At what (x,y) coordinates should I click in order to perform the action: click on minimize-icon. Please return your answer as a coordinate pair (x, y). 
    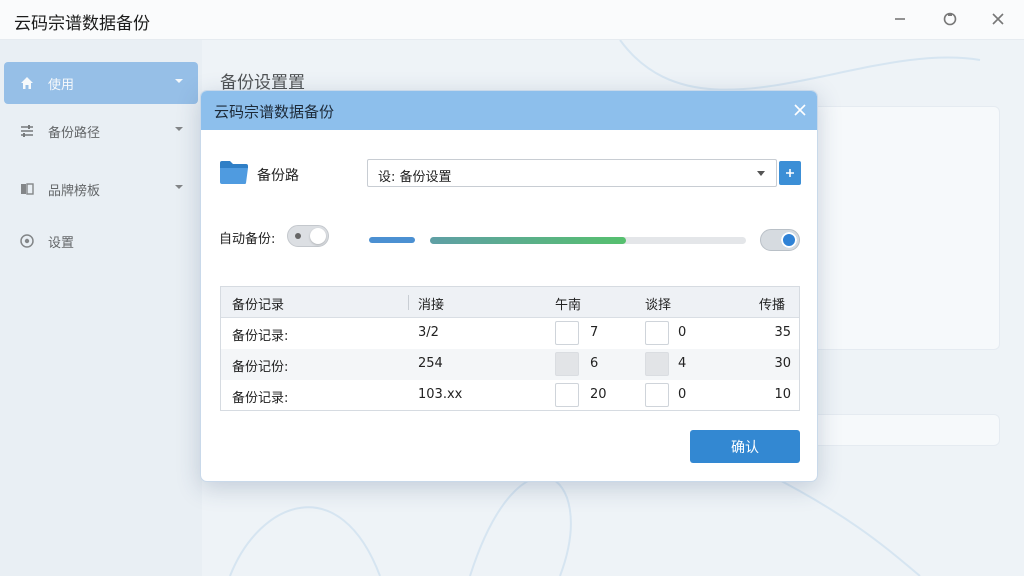
    Looking at the image, I should click on (900, 19).